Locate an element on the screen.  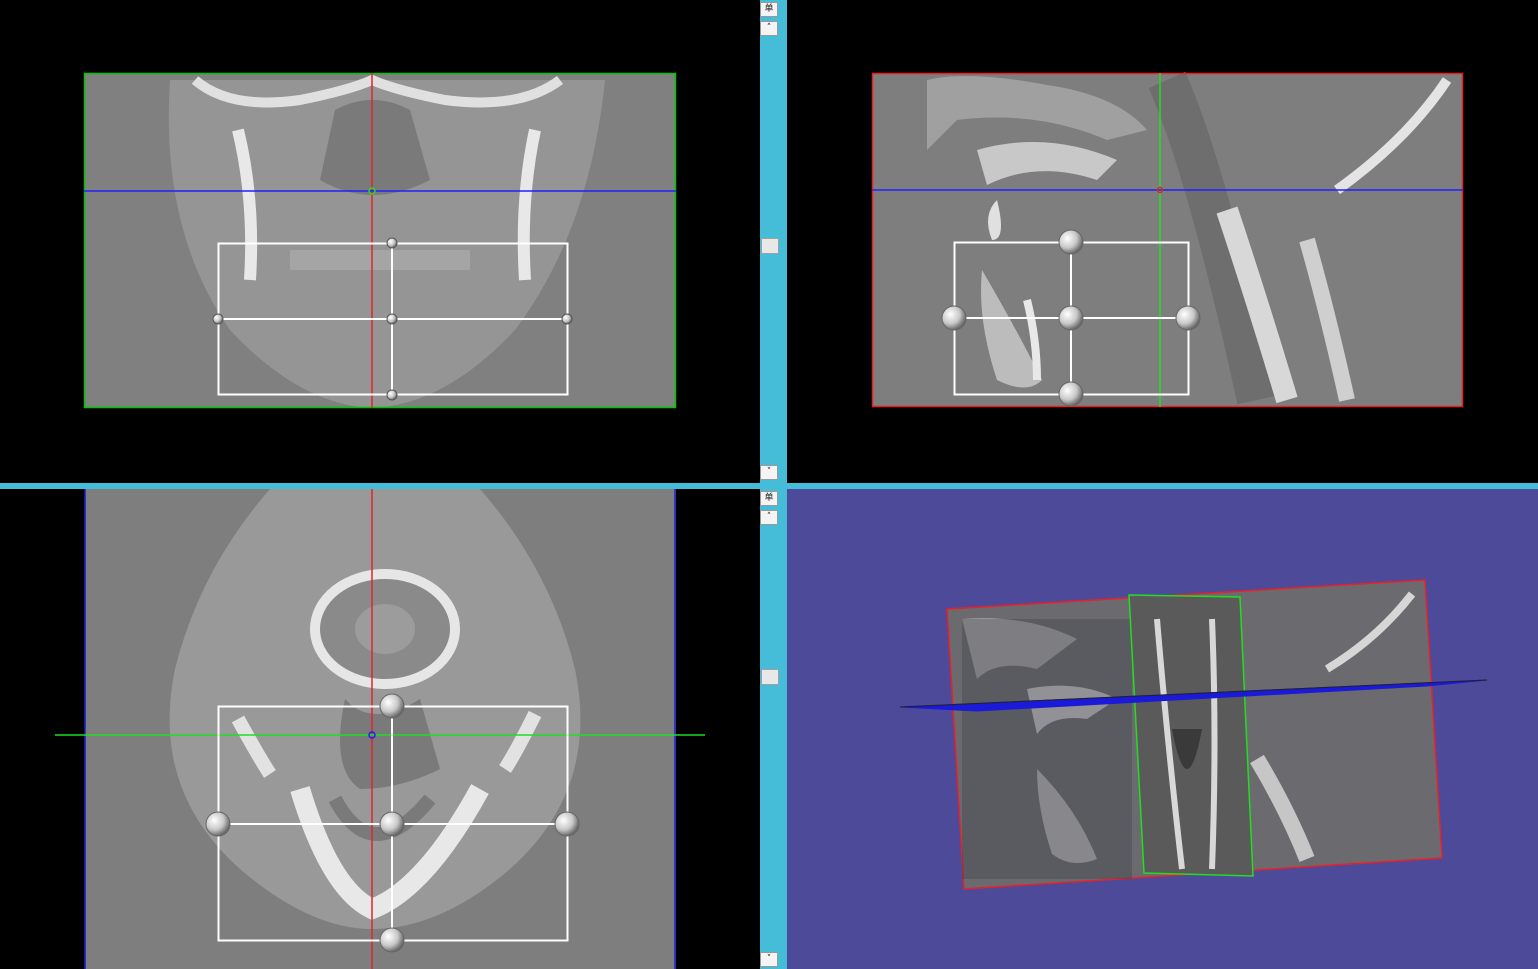
coronal-roi-handle-center is located at coordinates (392, 319).